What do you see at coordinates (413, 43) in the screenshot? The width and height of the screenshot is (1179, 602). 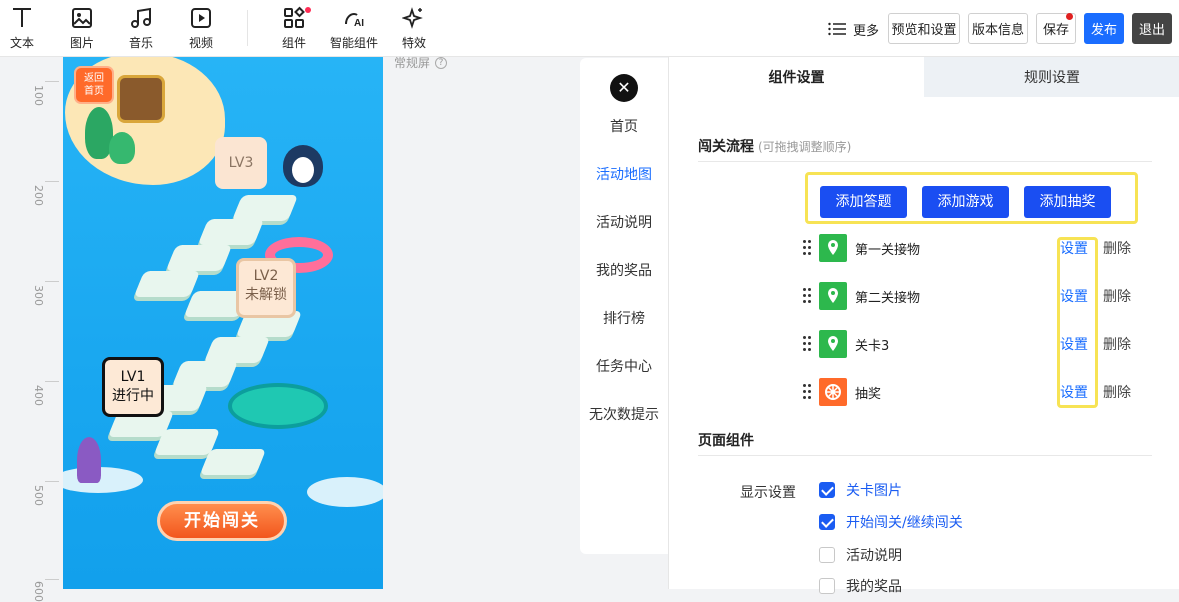 I see `tool-effects-label: 特效` at bounding box center [413, 43].